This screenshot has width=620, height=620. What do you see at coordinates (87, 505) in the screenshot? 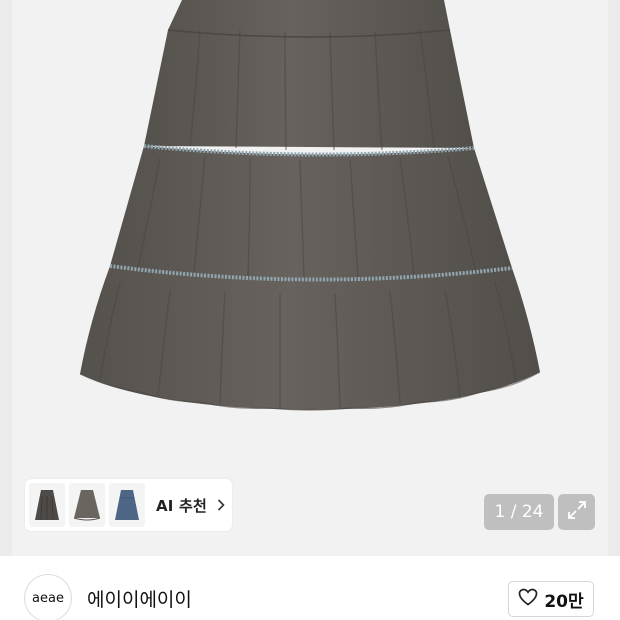
I see `thumb-gray-skirt-icon` at bounding box center [87, 505].